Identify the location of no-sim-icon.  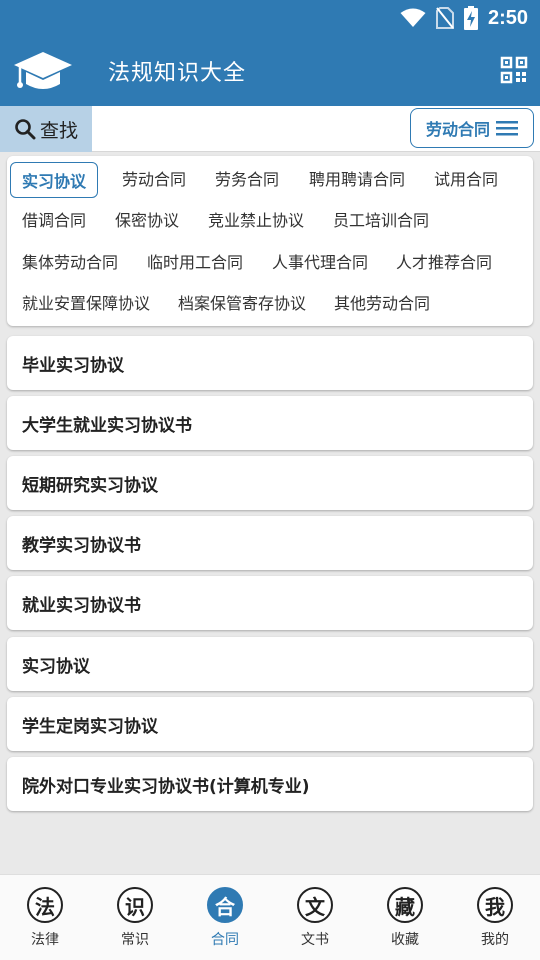
(444, 18).